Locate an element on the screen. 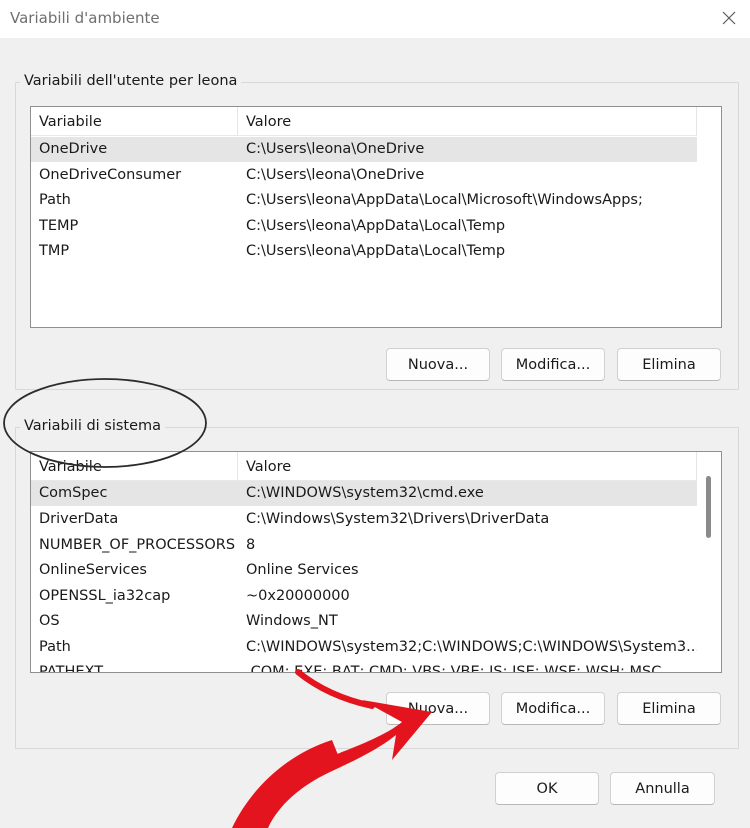  close-button is located at coordinates (729, 18).